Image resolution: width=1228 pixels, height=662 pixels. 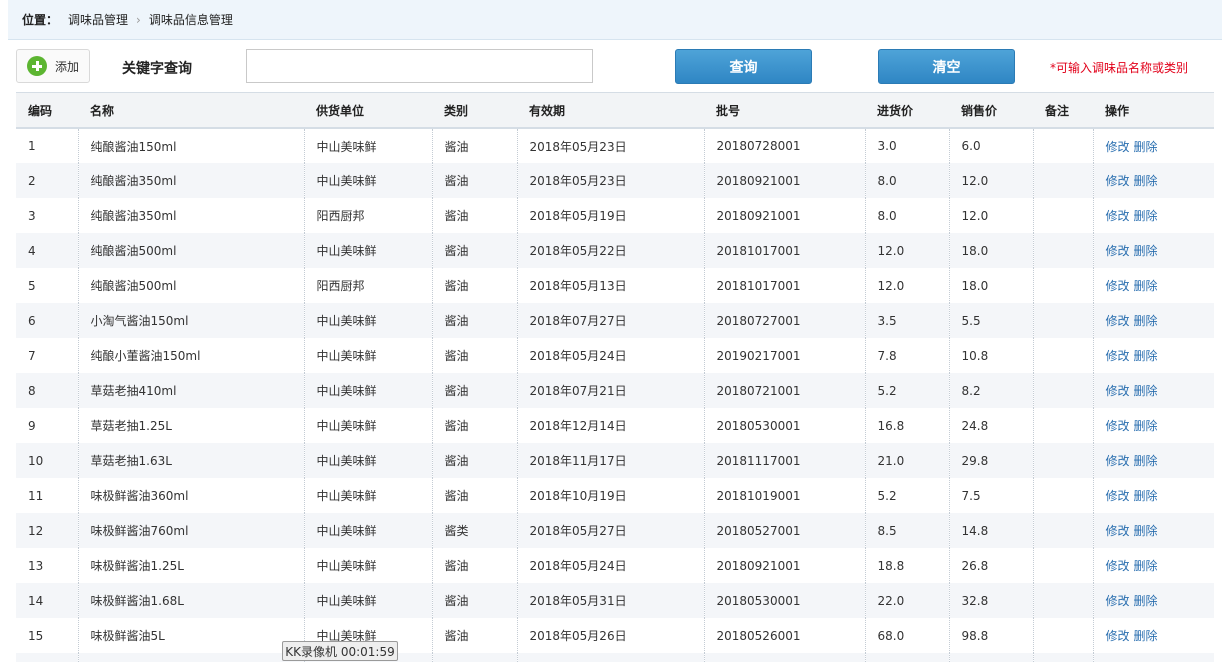 I want to click on cell-expiry: 2018年05月23日, so click(x=610, y=145).